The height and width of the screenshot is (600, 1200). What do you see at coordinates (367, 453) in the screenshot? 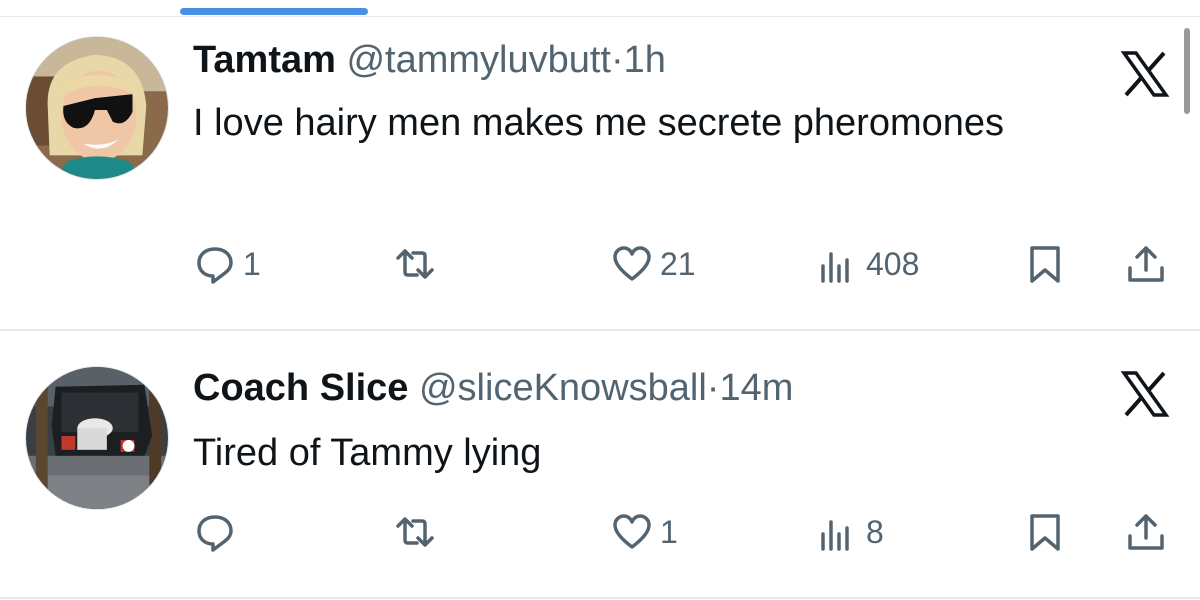
I see `tweet-text: Tired of Tammy lying` at bounding box center [367, 453].